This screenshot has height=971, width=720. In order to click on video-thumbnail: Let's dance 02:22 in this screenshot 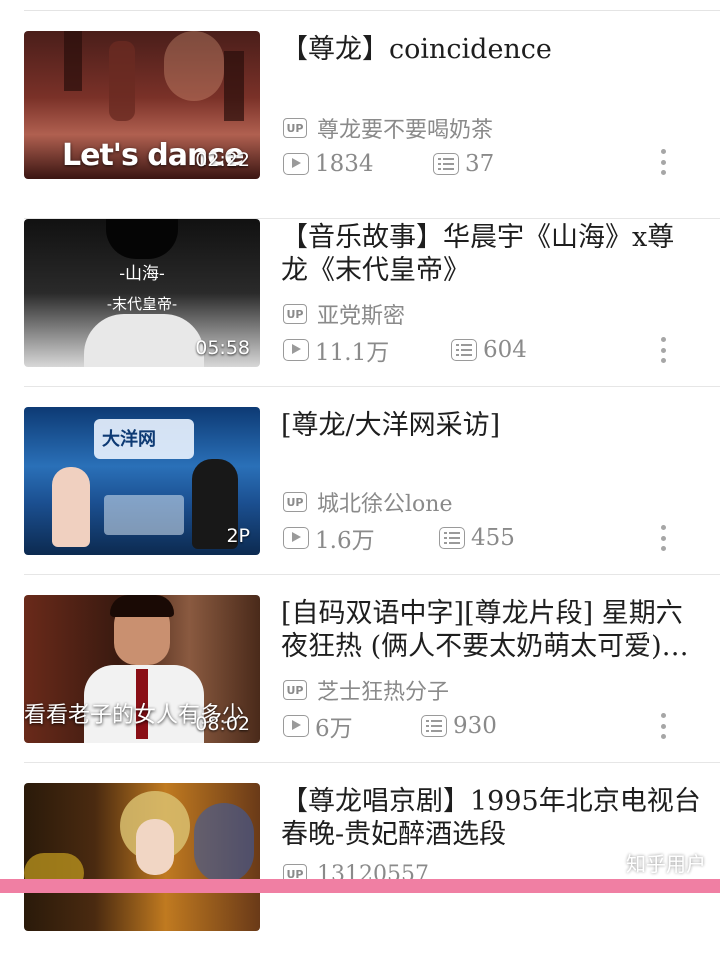, I will do `click(142, 105)`.